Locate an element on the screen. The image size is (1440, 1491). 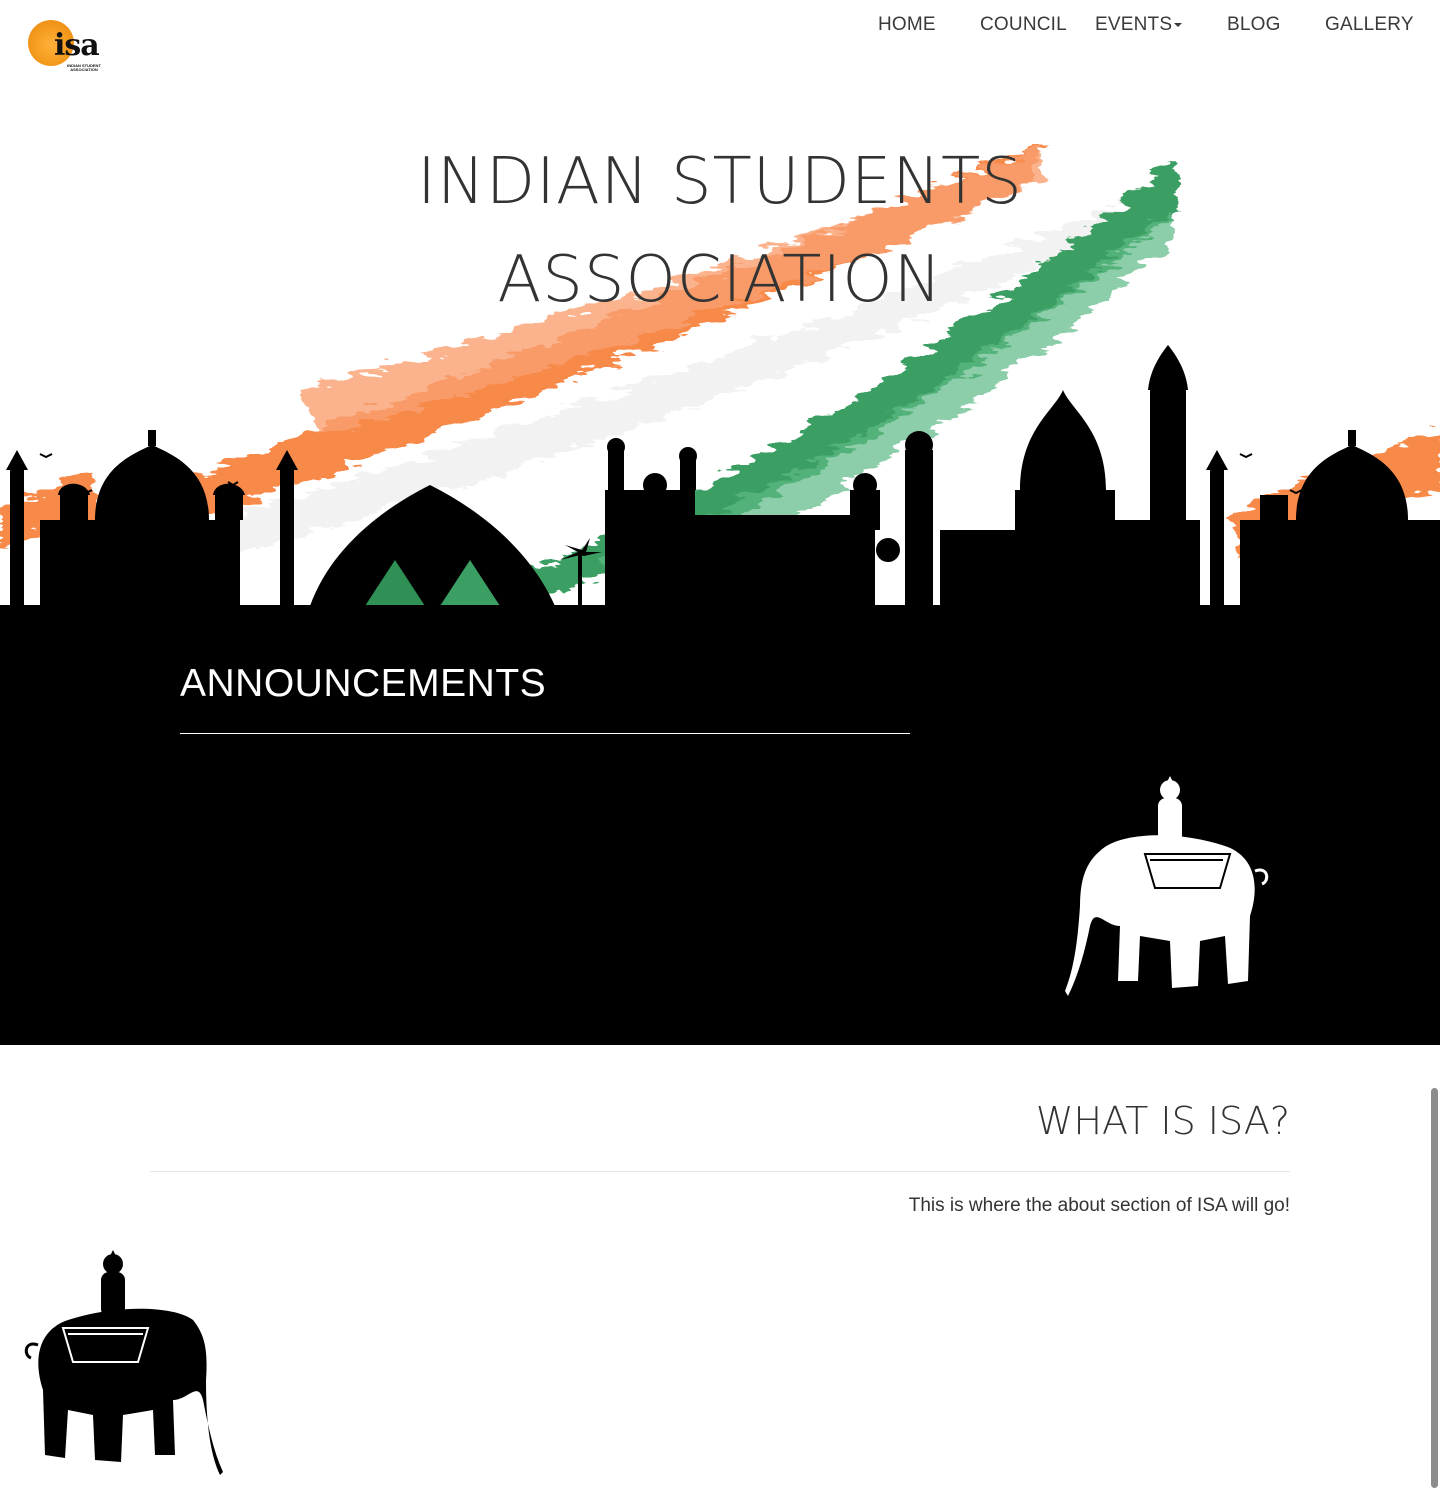
elephant-rider-black-icon is located at coordinates (124, 1362).